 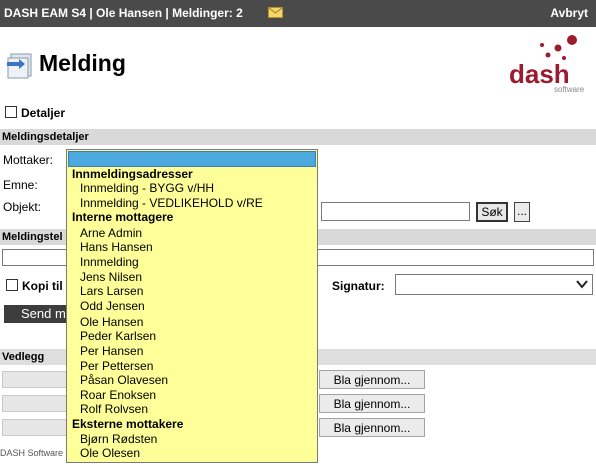 I want to click on envelope-icon, so click(x=275, y=12).